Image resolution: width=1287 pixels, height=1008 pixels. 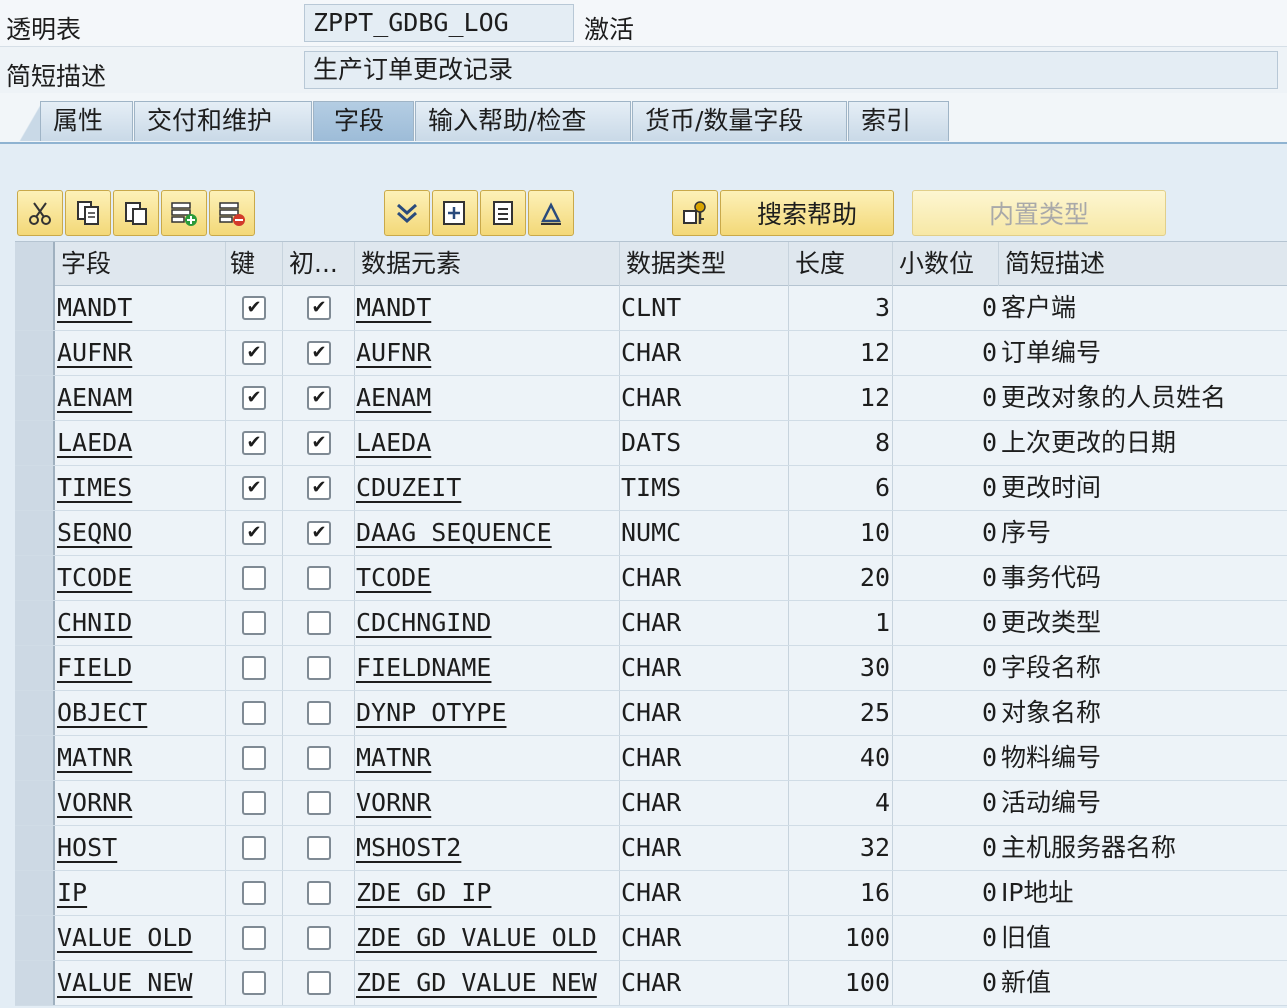 What do you see at coordinates (140, 803) in the screenshot?
I see `field-name-cell: VORNR` at bounding box center [140, 803].